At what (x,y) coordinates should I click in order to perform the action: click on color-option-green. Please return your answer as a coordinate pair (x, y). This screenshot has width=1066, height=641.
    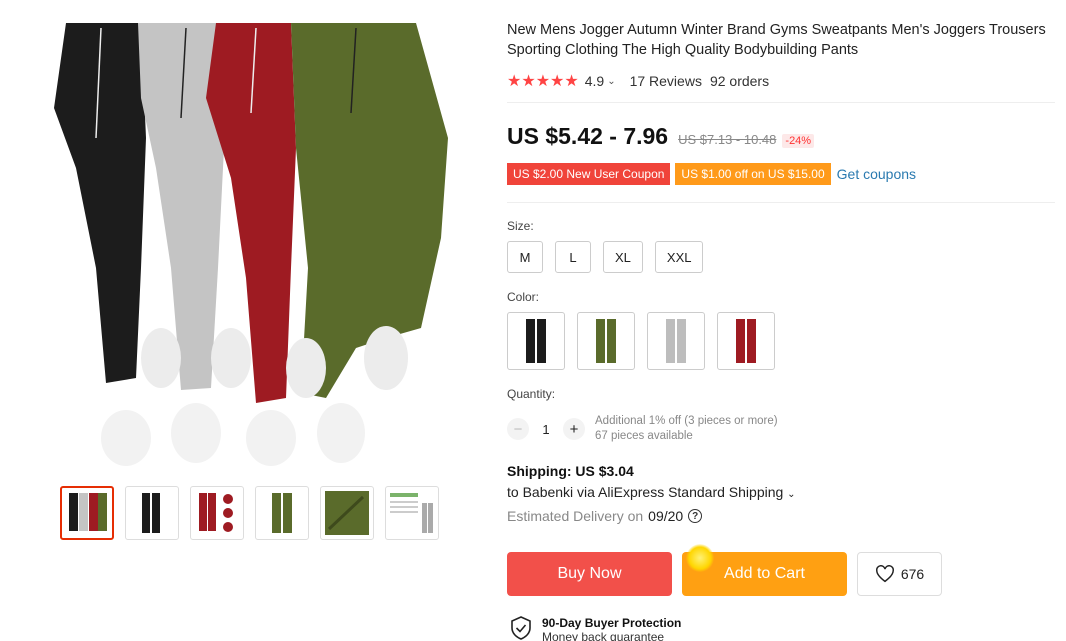
    Looking at the image, I should click on (606, 341).